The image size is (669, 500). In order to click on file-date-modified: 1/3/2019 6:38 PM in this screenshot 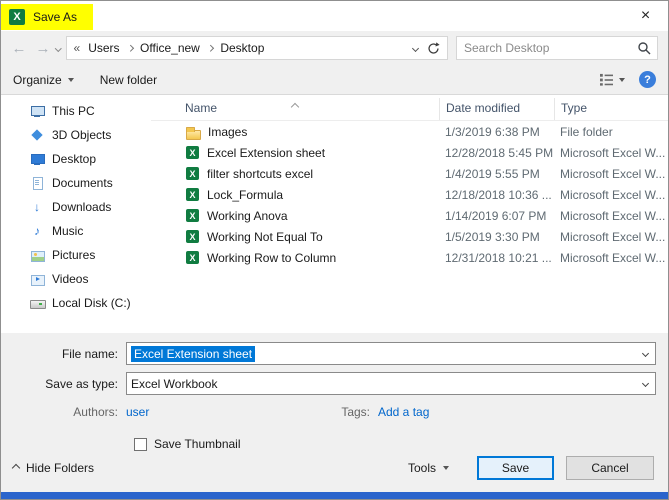, I will do `click(492, 131)`.